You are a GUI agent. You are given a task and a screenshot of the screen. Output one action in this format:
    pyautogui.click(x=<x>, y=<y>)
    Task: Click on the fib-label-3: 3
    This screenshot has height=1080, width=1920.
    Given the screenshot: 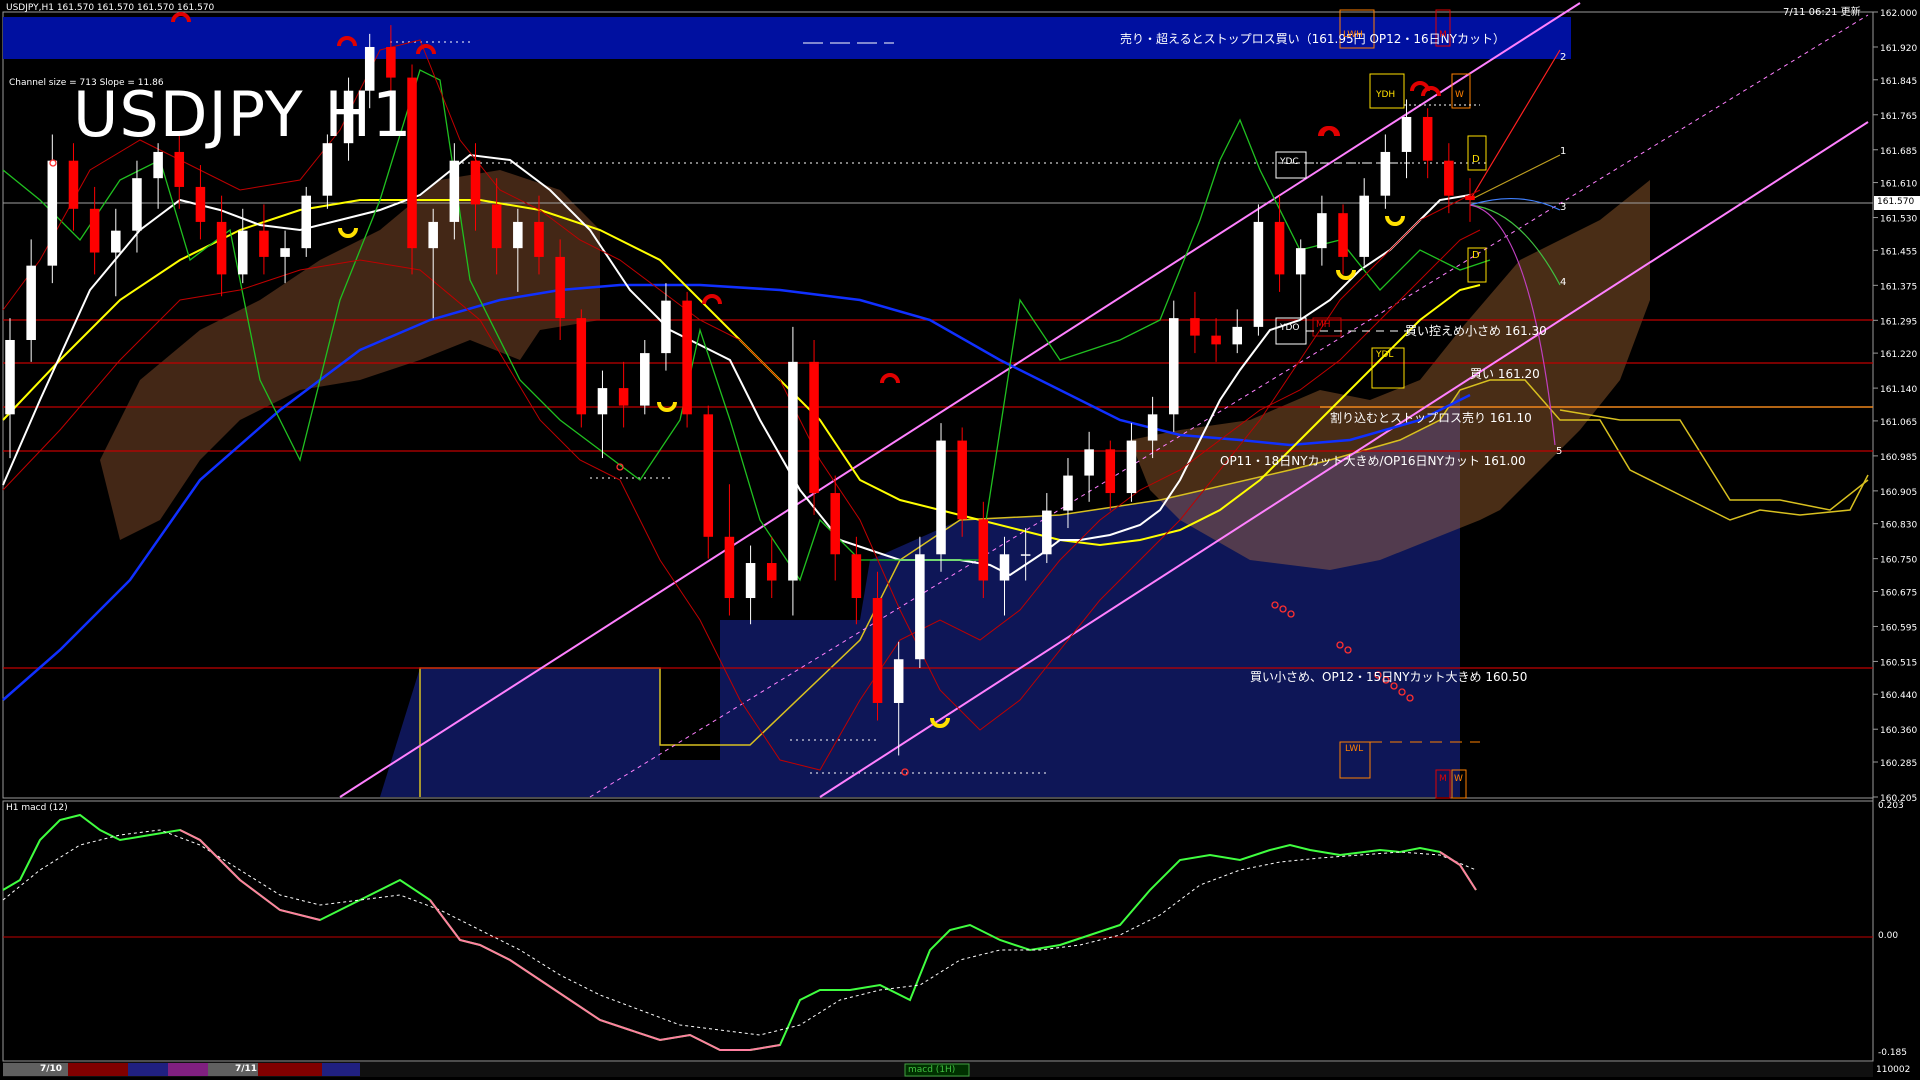 What is the action you would take?
    pyautogui.click(x=1563, y=207)
    